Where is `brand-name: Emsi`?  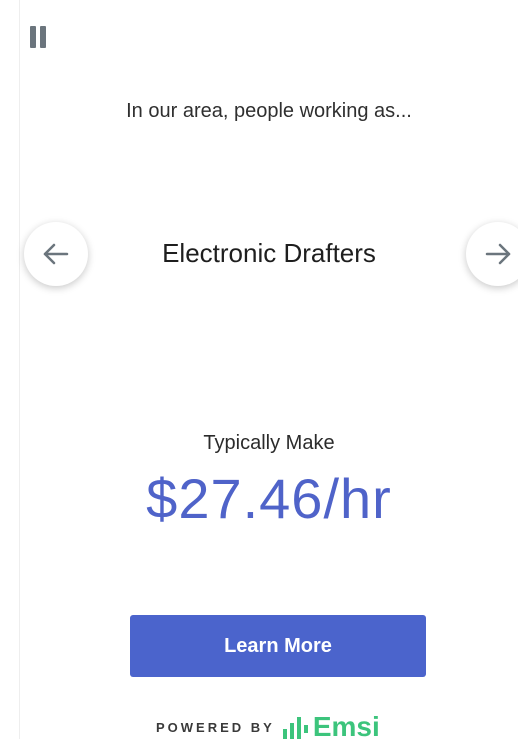
brand-name: Emsi is located at coordinates (346, 725).